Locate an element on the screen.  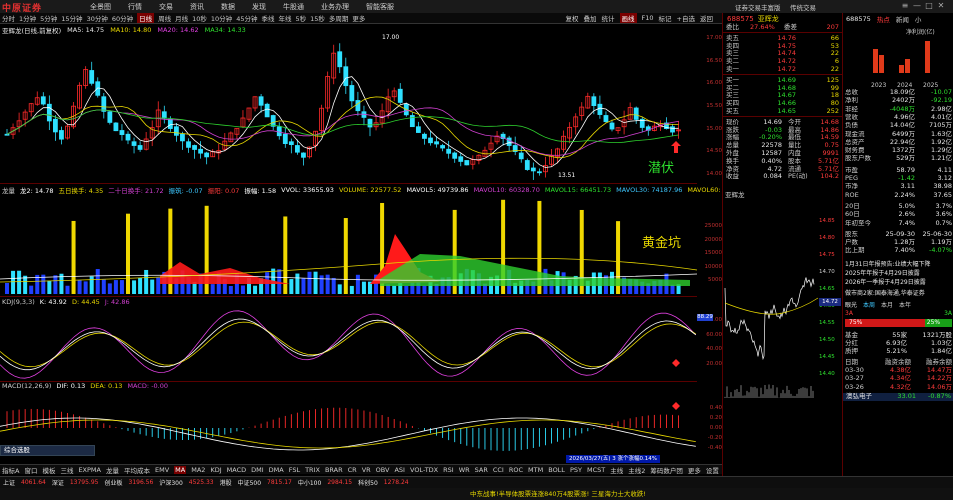
indicator-tab-8: MA is located at coordinates (180, 469).